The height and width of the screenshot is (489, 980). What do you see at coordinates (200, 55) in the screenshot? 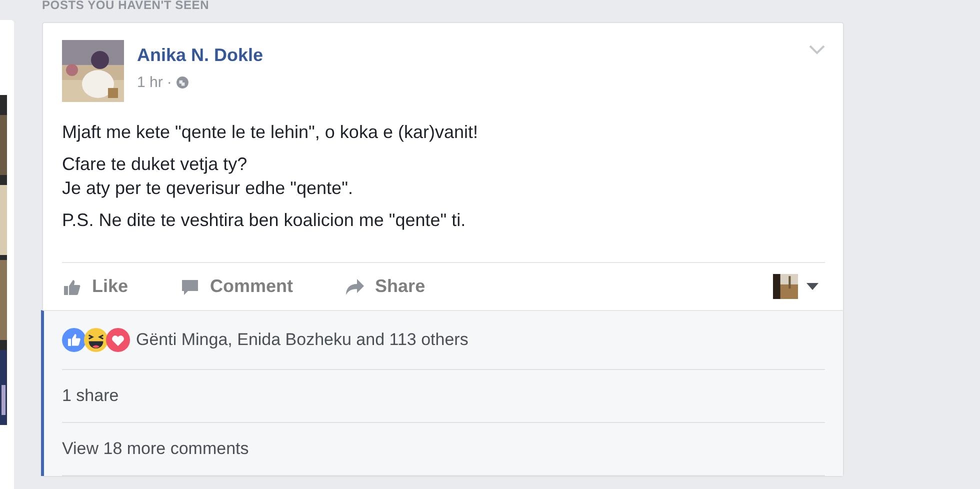
I see `author-link: Anika N. Dokle` at bounding box center [200, 55].